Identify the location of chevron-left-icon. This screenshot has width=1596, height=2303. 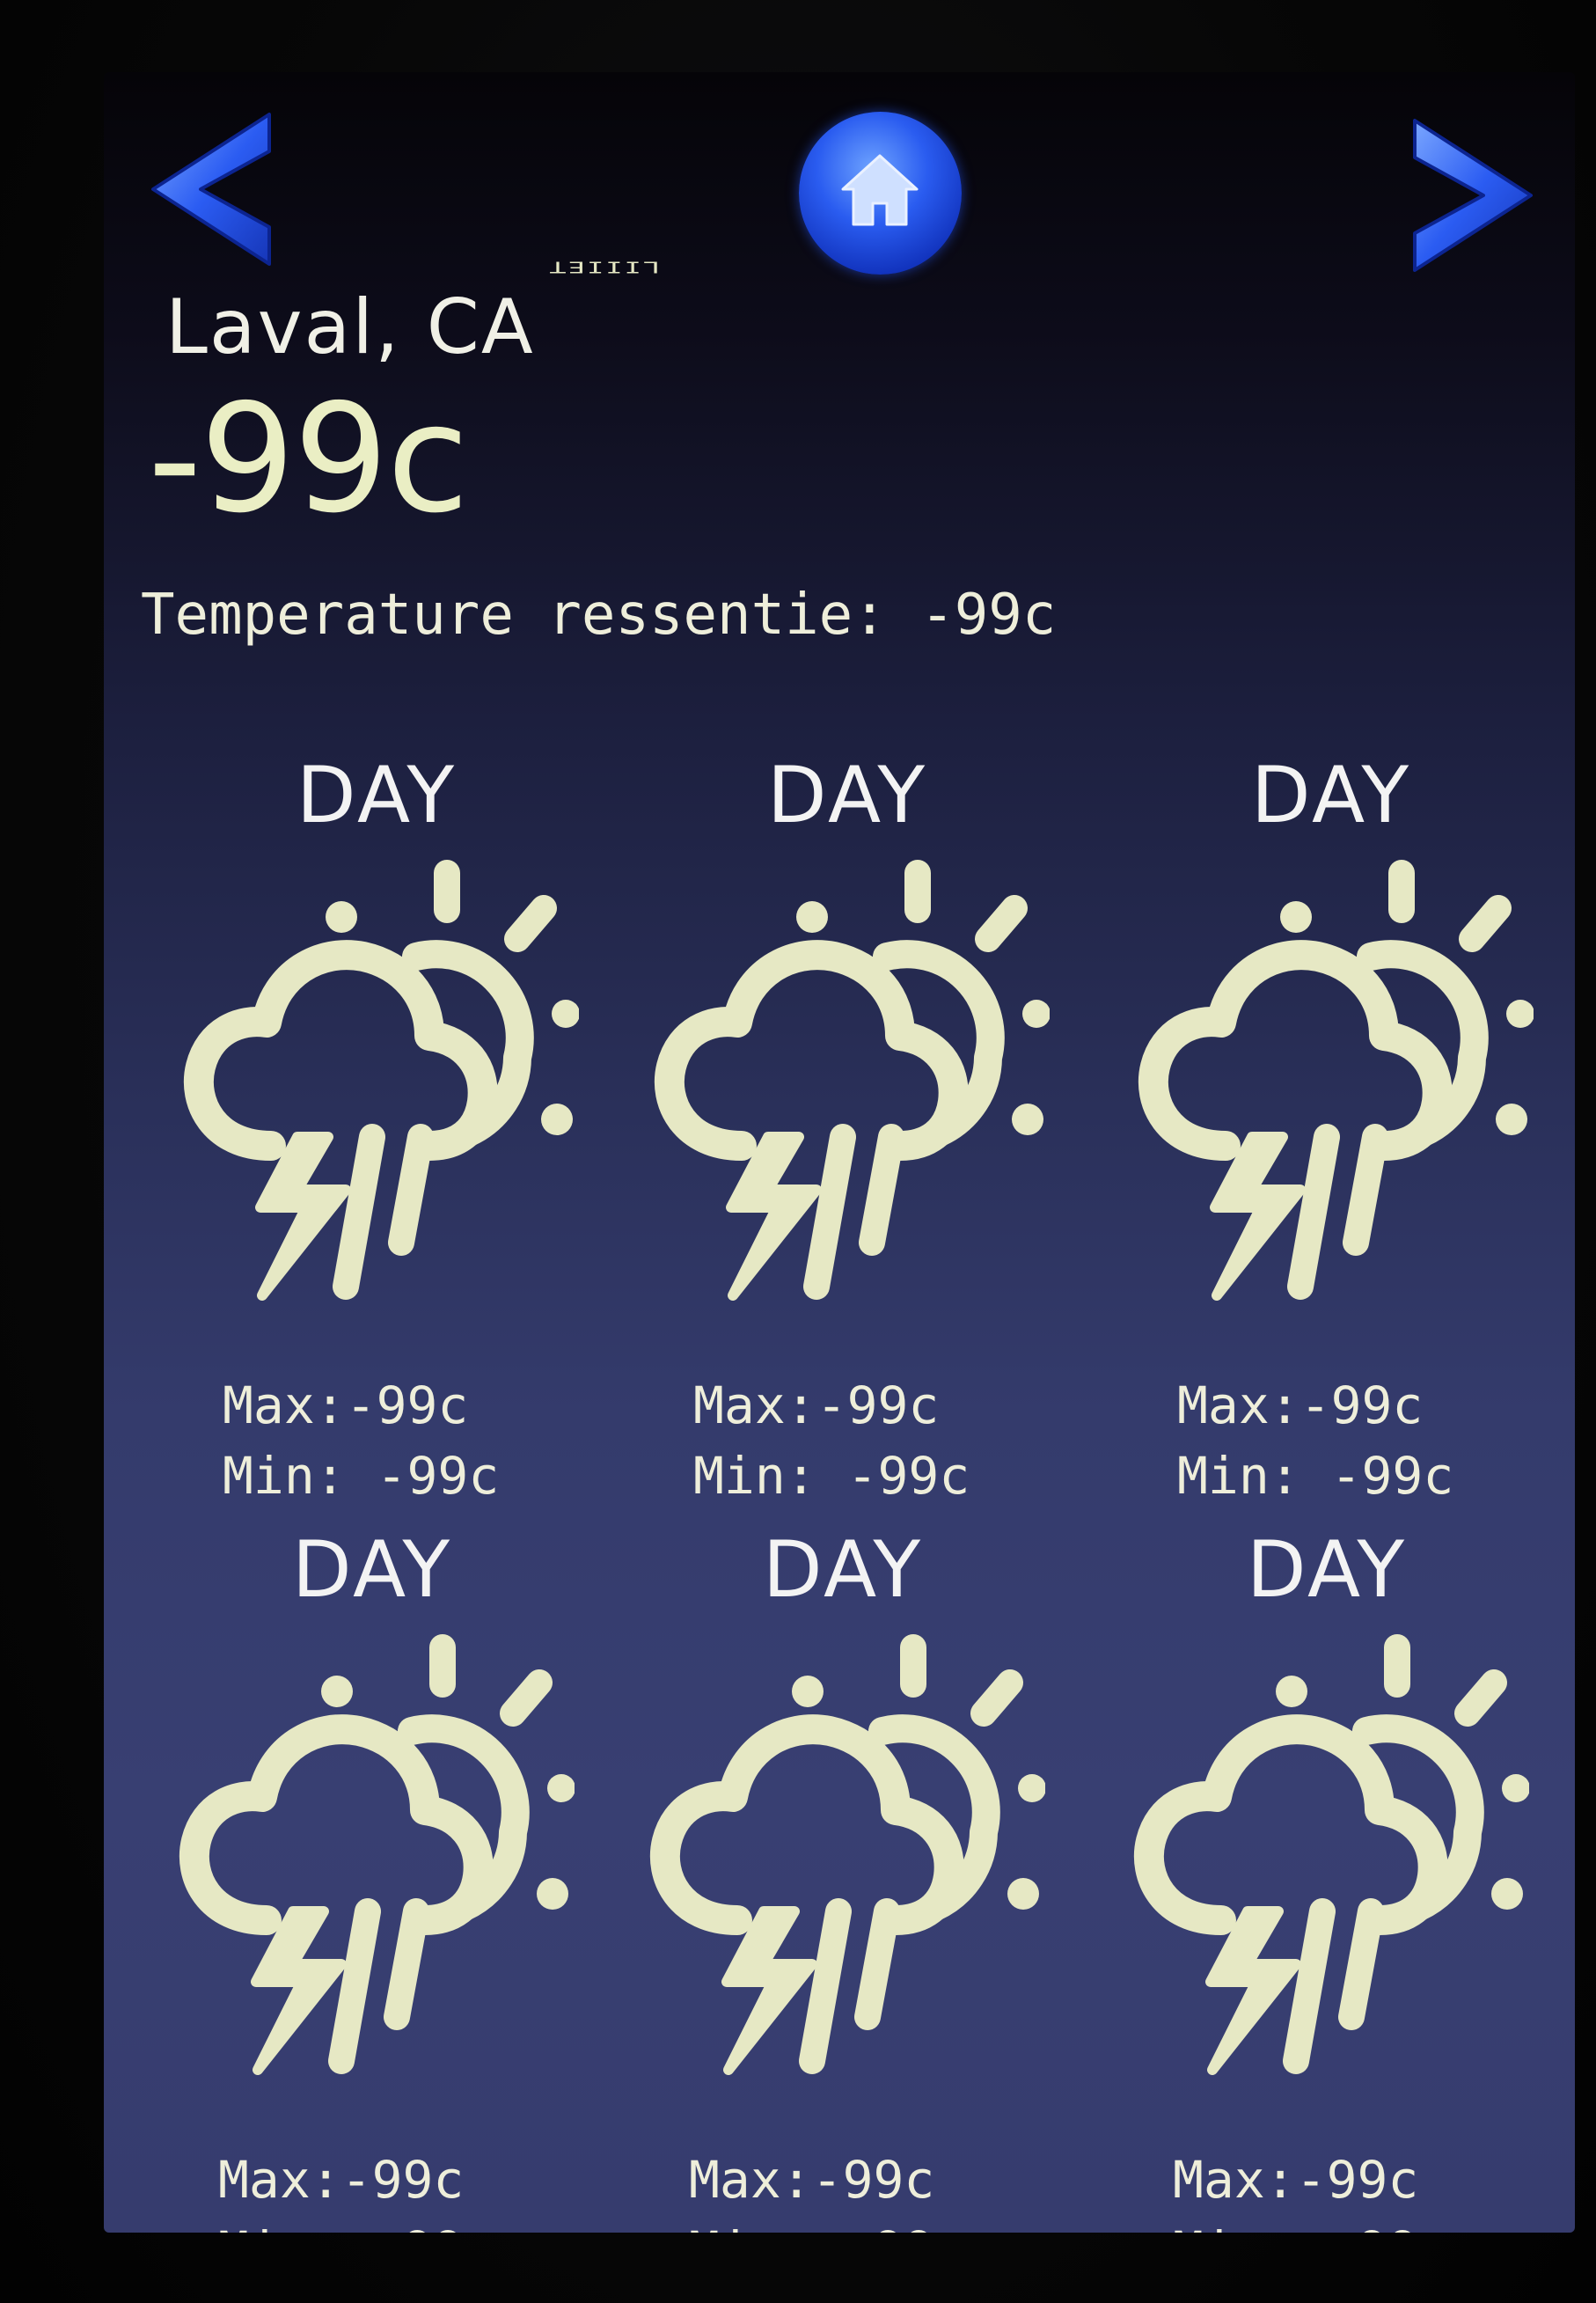
(211, 189).